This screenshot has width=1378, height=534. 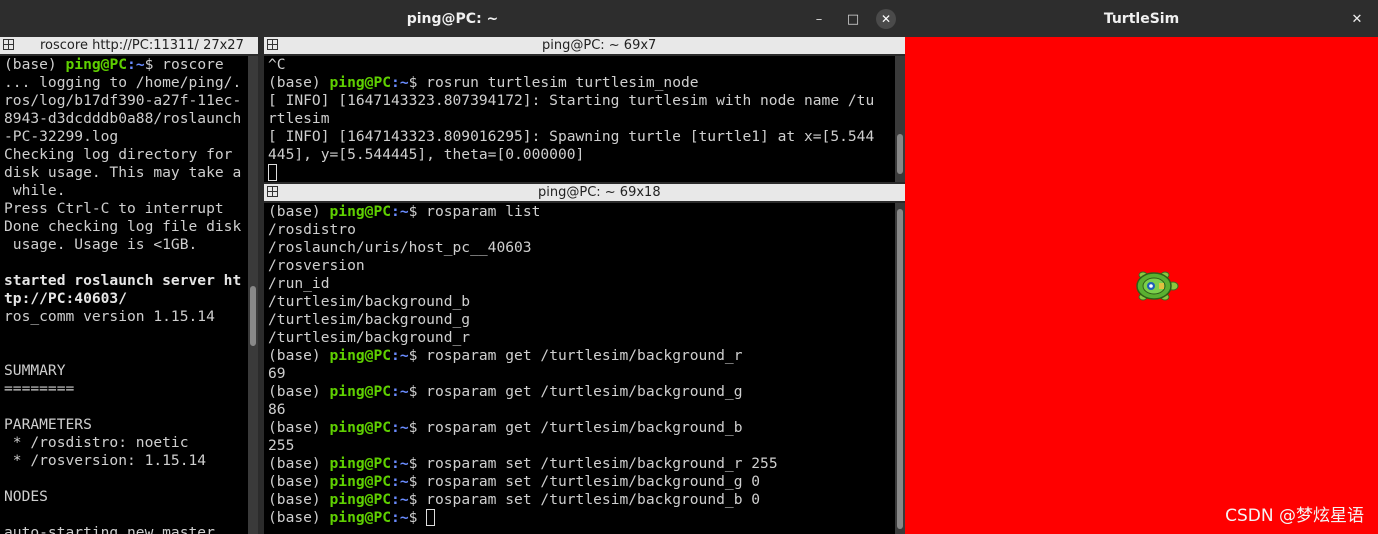 What do you see at coordinates (369, 301) in the screenshot?
I see `output-text: /turtlesim/background_b` at bounding box center [369, 301].